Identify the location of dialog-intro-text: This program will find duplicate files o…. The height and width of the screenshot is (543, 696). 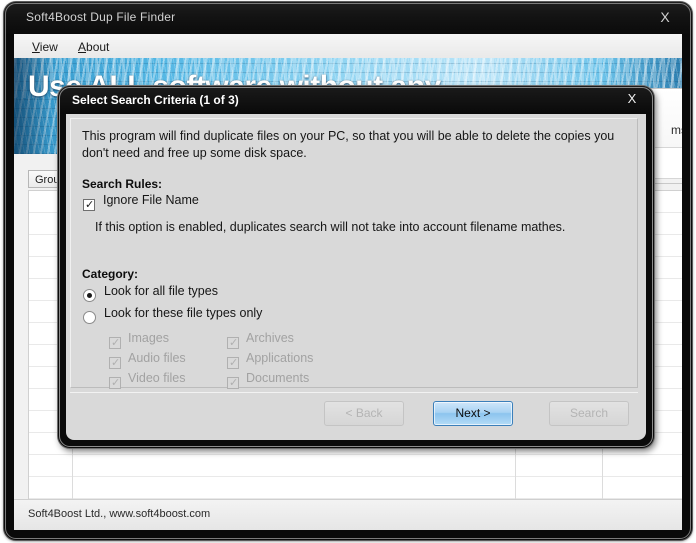
(348, 144).